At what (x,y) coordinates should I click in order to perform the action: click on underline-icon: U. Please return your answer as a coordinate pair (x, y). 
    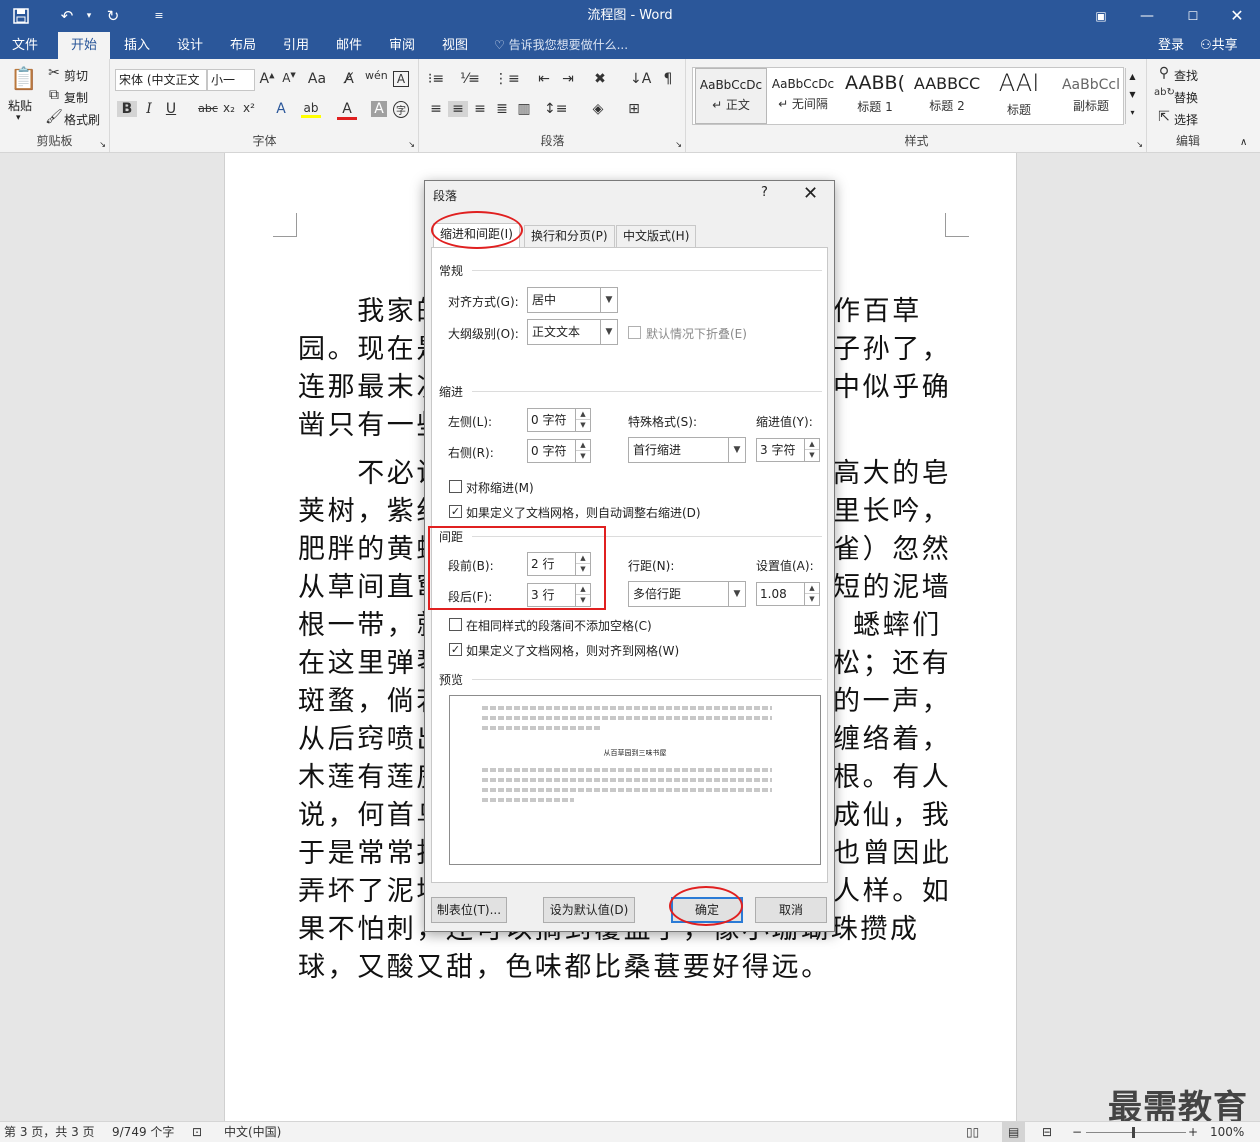
    Looking at the image, I should click on (171, 109).